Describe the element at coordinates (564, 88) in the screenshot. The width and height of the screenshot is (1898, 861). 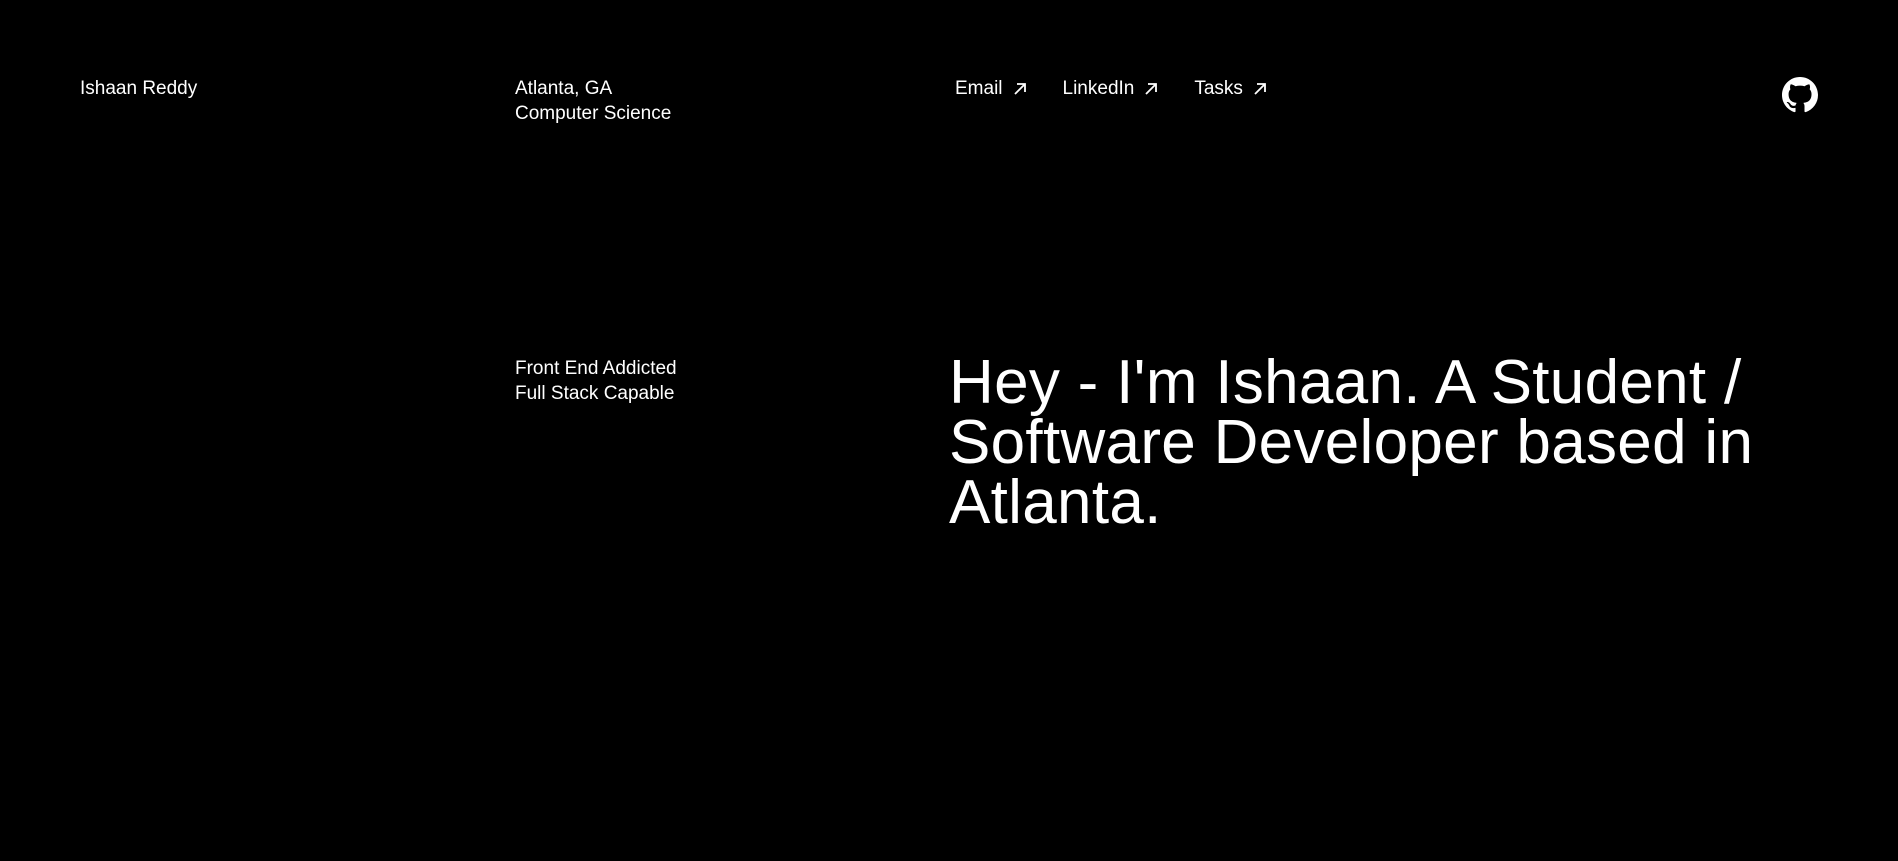
I see `location-text: Atlanta, GA` at that location.